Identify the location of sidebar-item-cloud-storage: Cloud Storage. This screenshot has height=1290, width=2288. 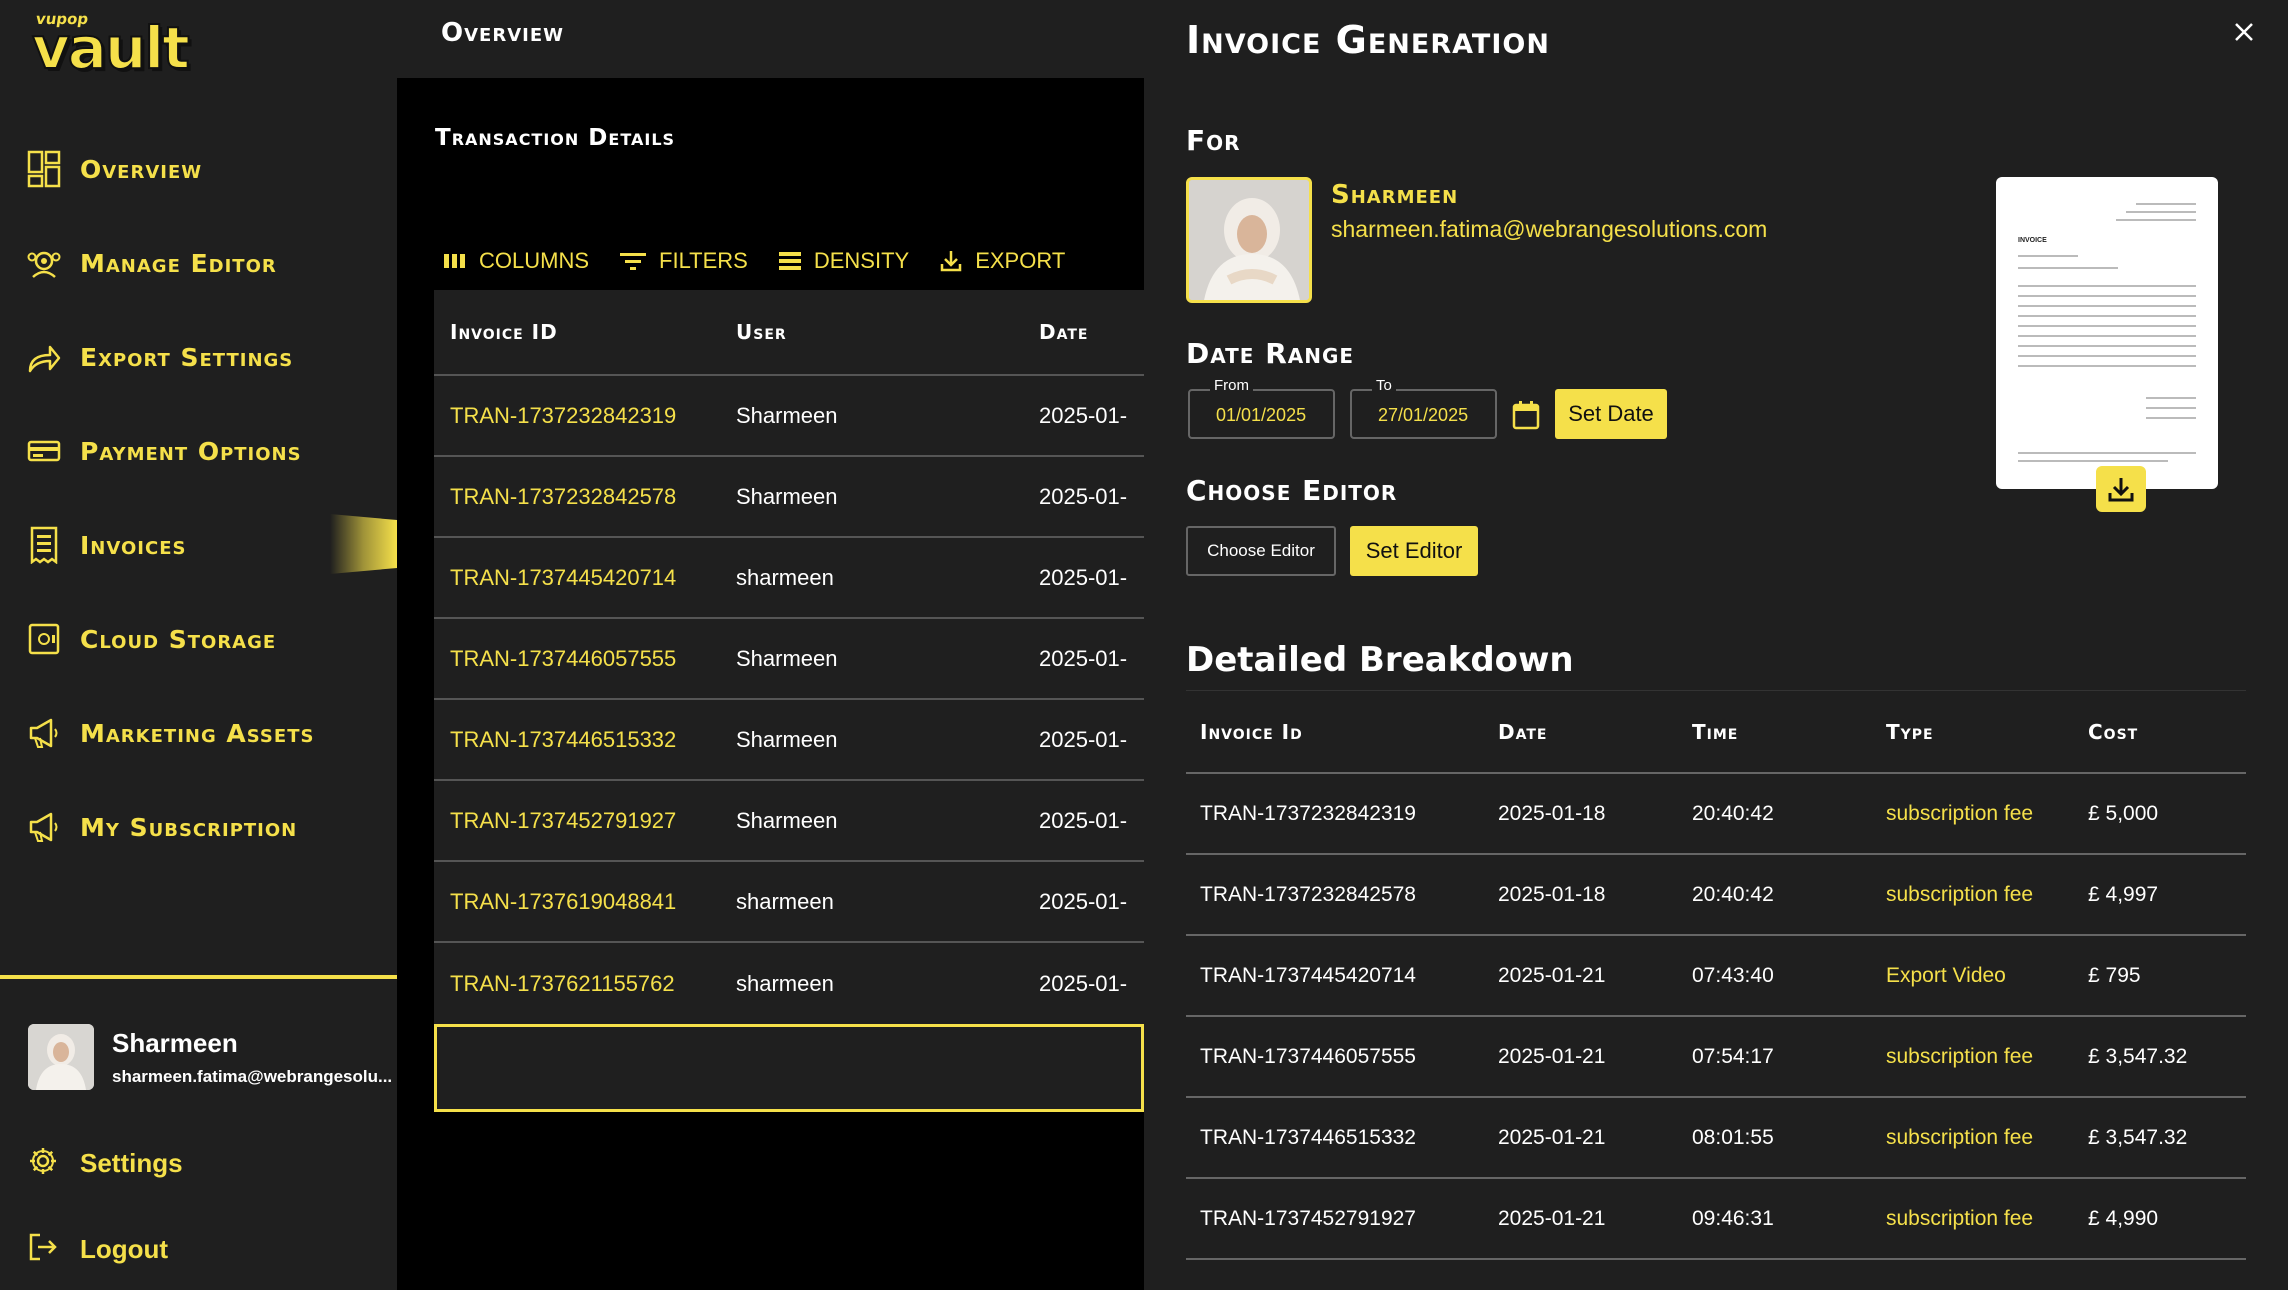
(206, 639).